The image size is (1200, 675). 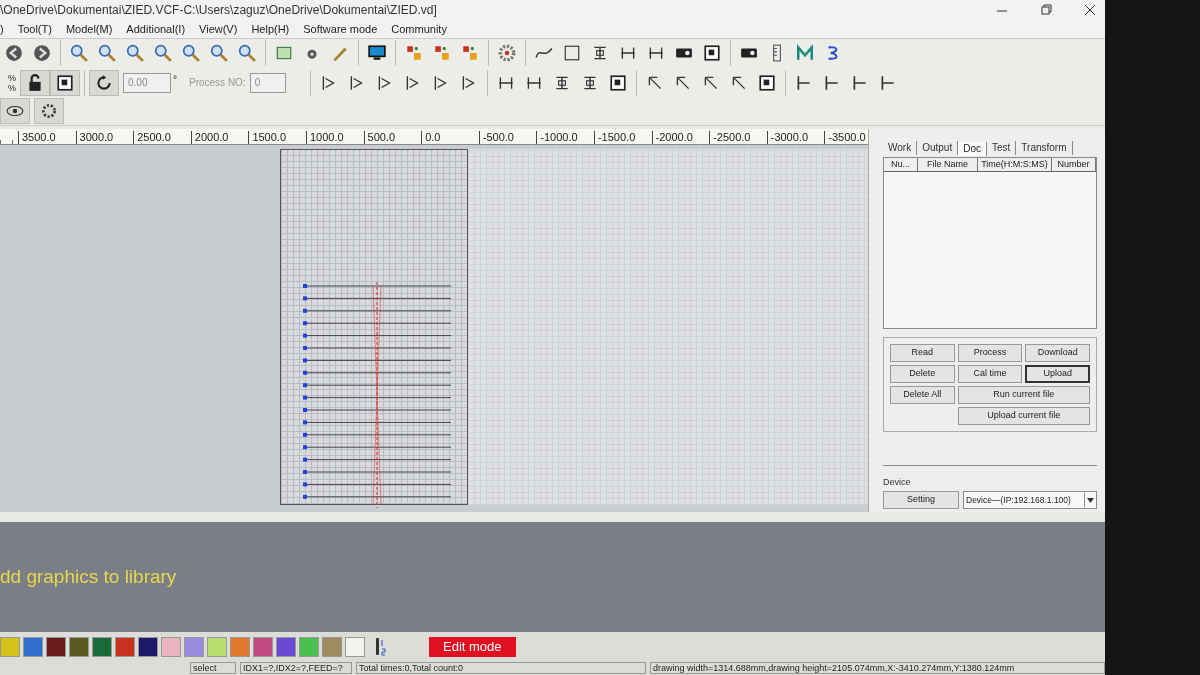 I want to click on menu-item: View(V), so click(x=218, y=29).